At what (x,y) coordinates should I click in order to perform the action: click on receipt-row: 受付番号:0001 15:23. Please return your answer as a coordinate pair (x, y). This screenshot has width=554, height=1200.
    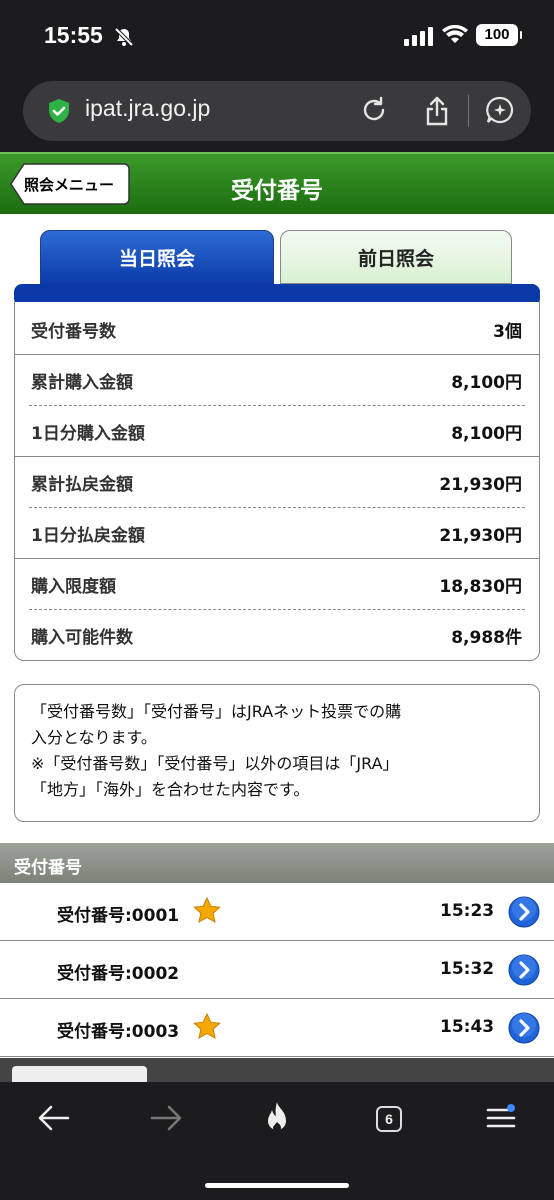
    Looking at the image, I should click on (277, 912).